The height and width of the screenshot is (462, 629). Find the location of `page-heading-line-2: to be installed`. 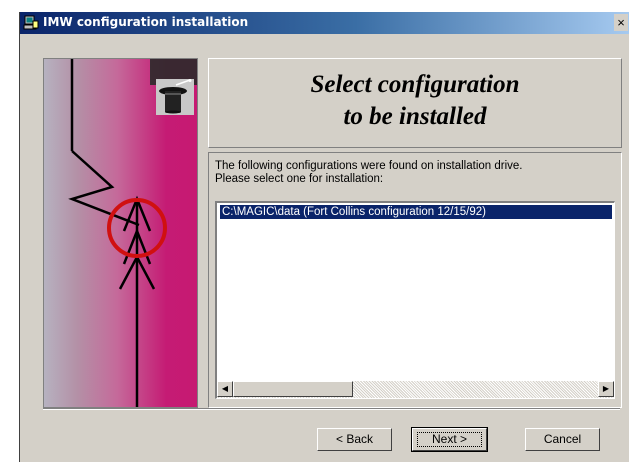

page-heading-line-2: to be installed is located at coordinates (415, 116).